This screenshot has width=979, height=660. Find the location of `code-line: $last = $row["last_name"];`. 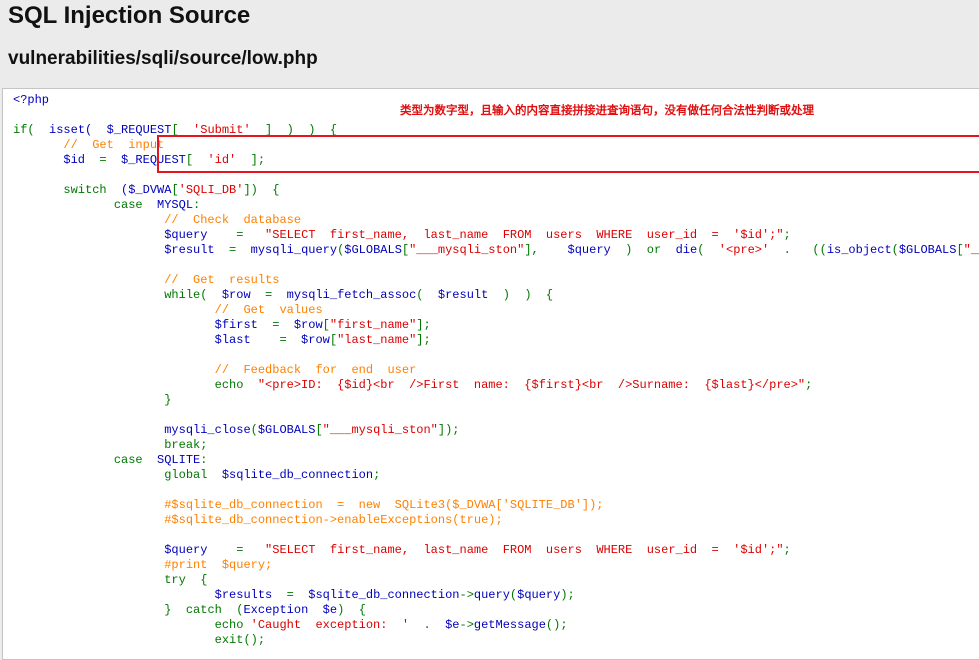

code-line: $last = $row["last_name"]; is located at coordinates (222, 340).